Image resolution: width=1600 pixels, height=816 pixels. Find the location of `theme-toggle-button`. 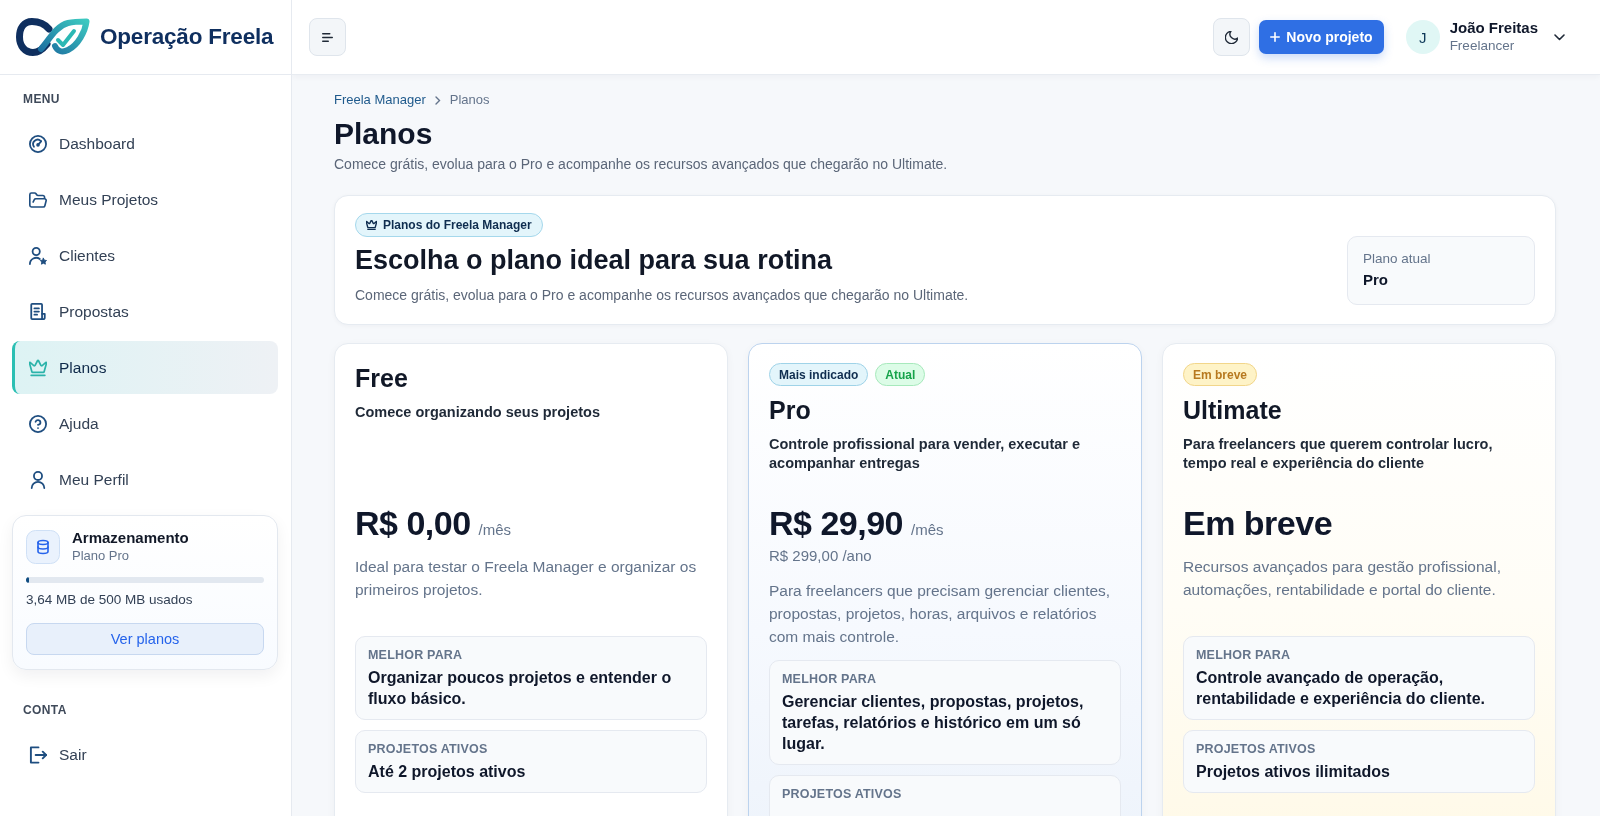

theme-toggle-button is located at coordinates (1232, 37).